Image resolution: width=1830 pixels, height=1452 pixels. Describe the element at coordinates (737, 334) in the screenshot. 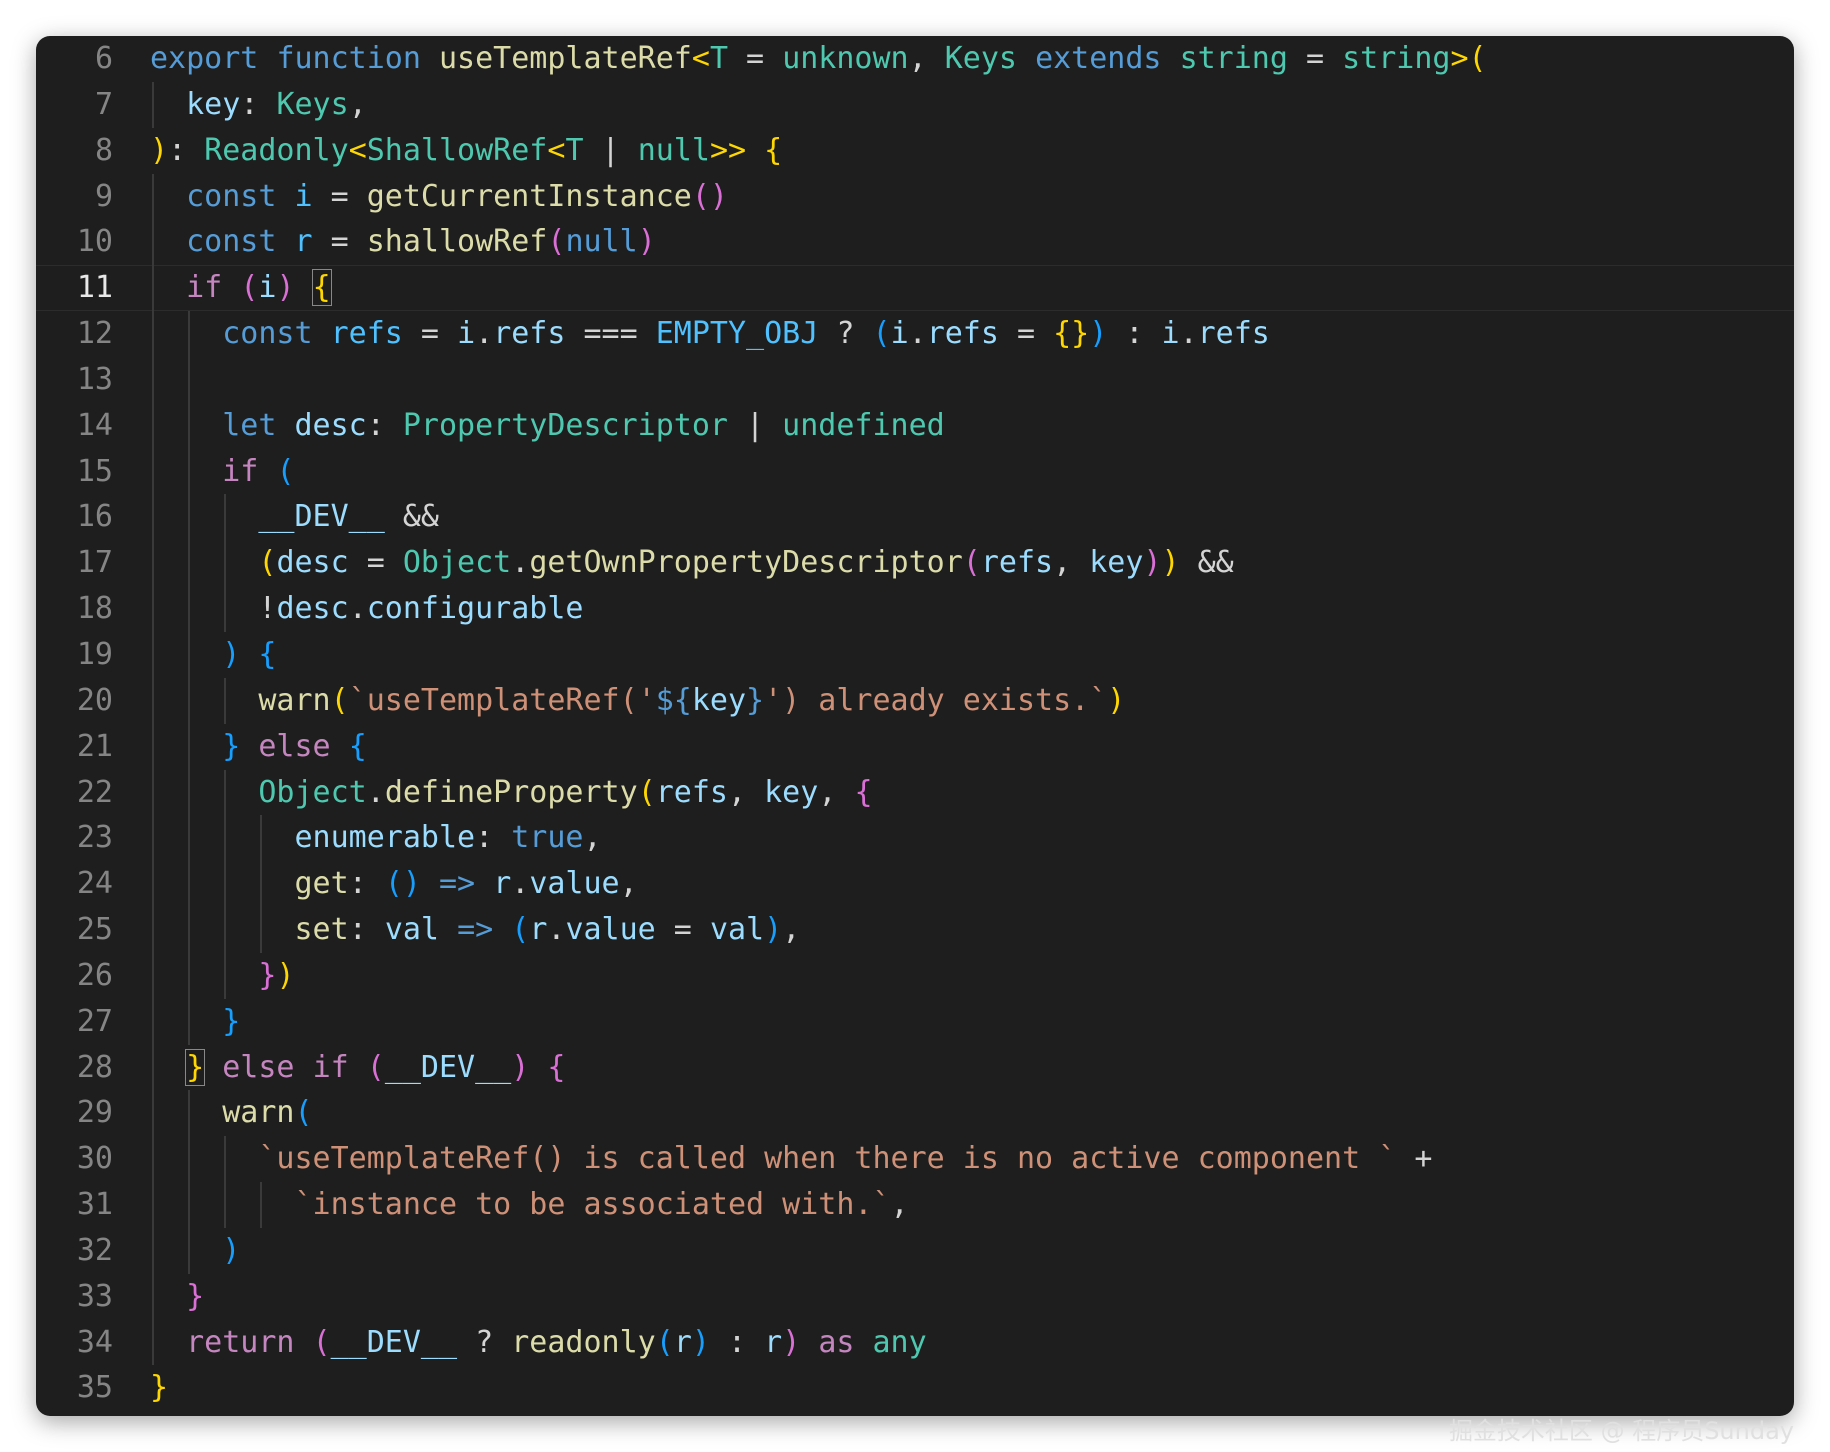

I see `code-token: EMPTY_OBJ` at that location.